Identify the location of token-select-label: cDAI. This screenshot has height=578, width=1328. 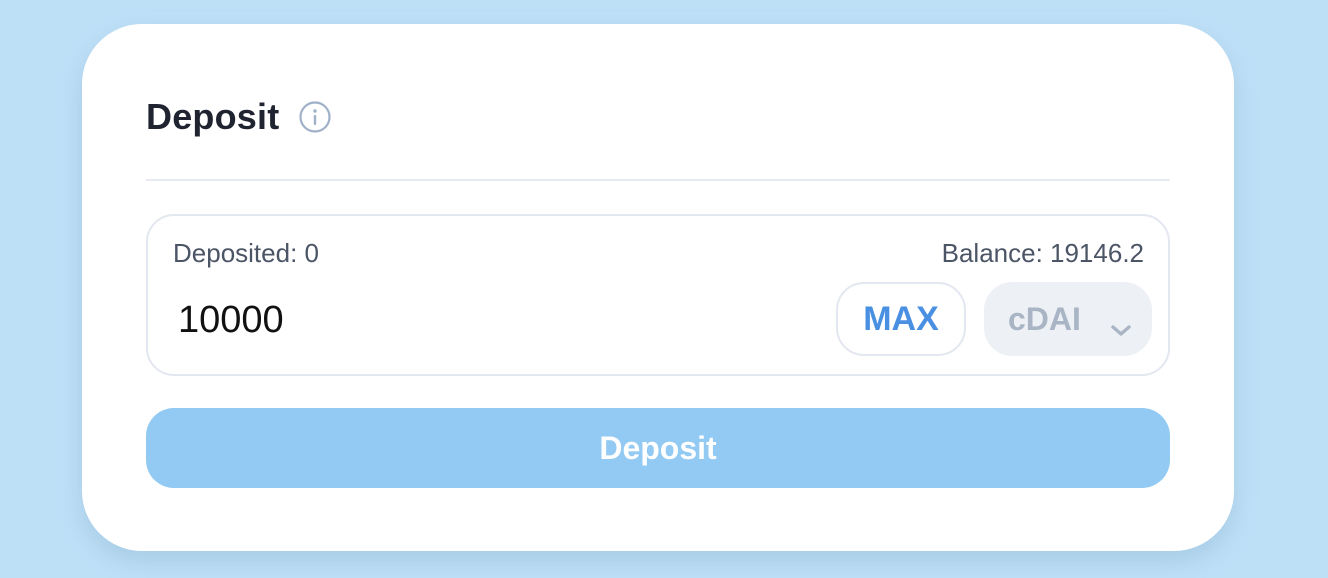
(1044, 318).